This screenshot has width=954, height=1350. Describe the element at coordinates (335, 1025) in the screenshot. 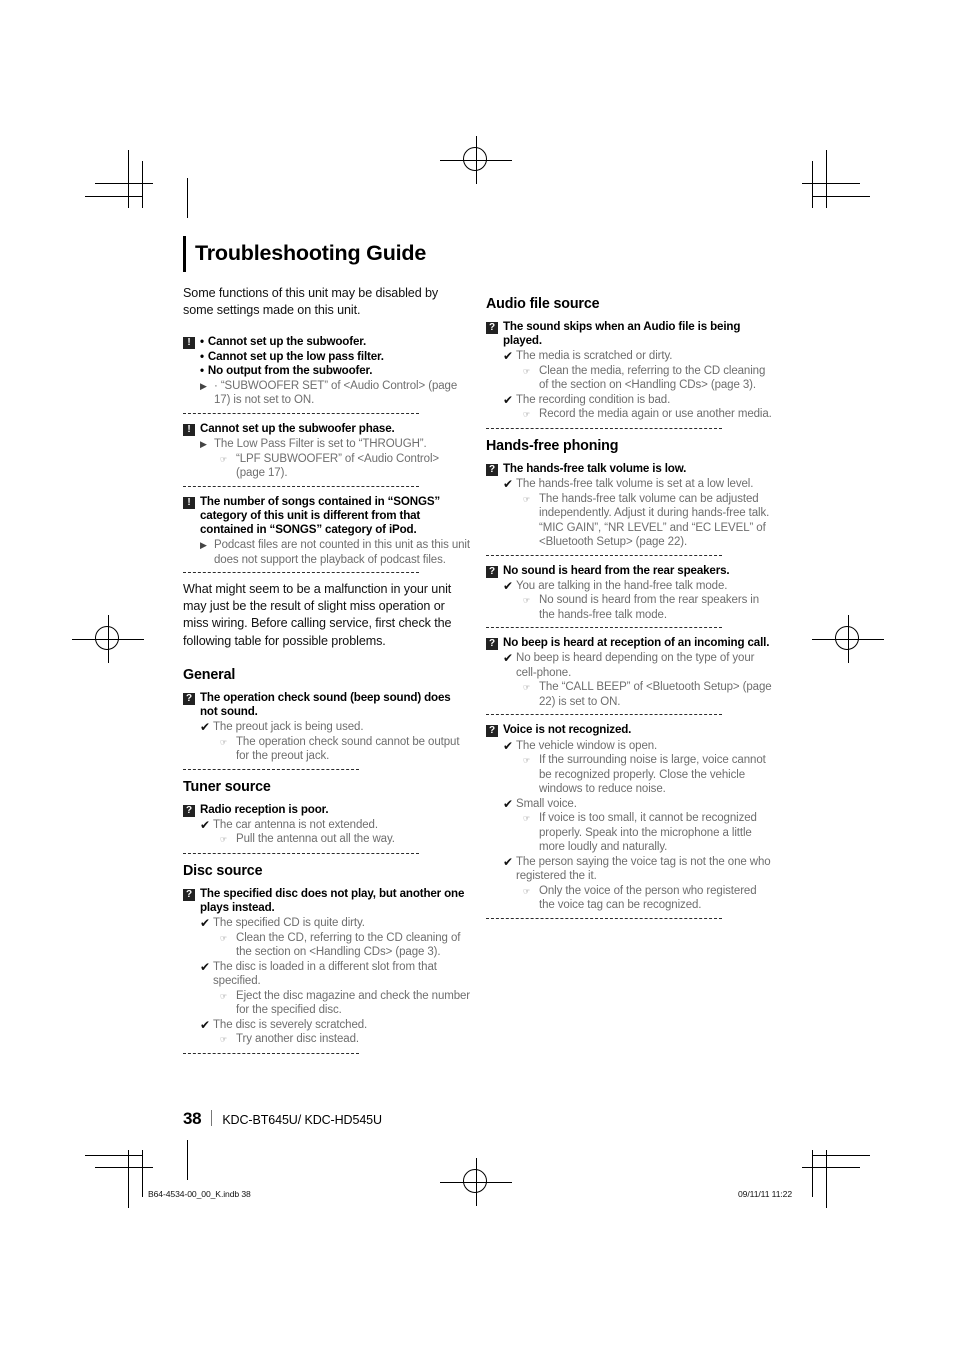

I see `cause-line: ✔ The disc is severely scratched.` at that location.